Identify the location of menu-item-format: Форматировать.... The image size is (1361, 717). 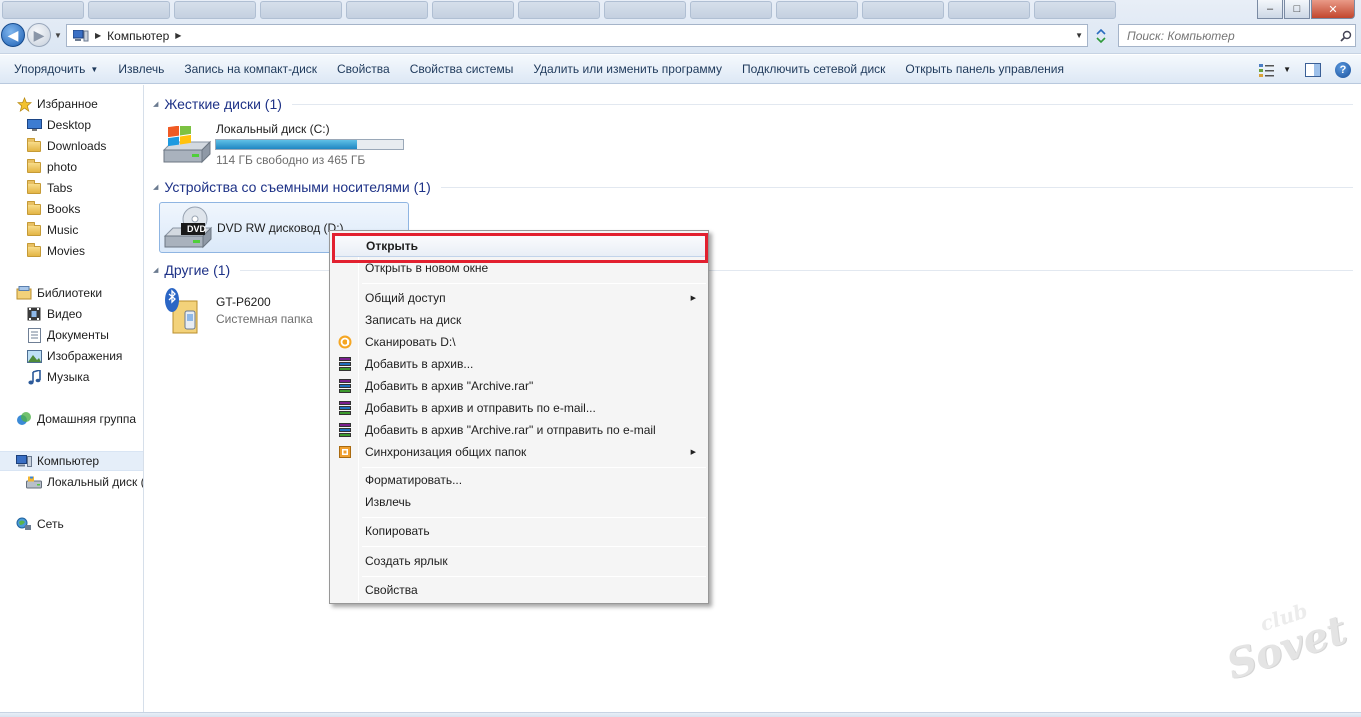
(519, 480).